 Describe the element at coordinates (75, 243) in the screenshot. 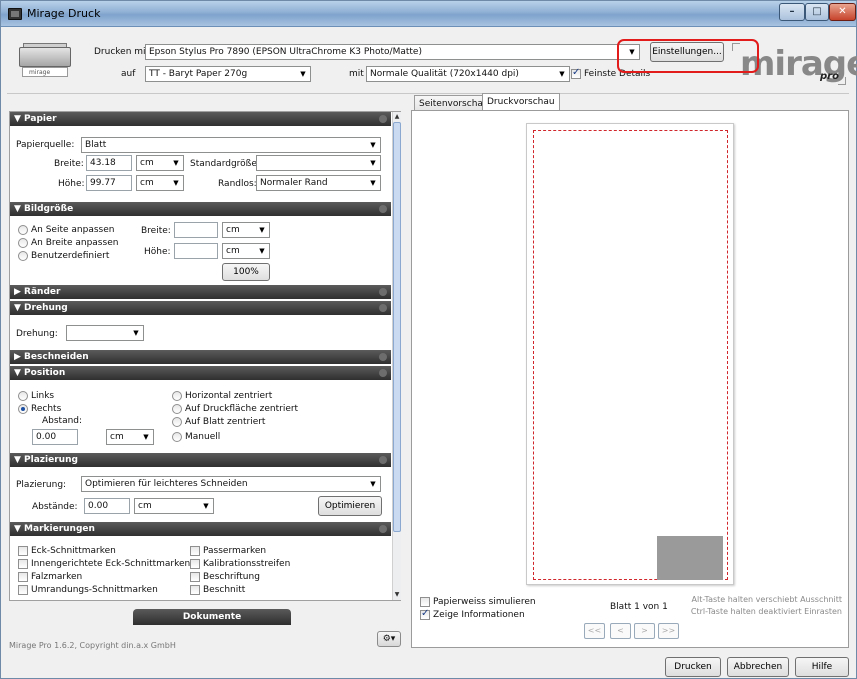

I see `fit-width-label: An Breite anpassen` at that location.